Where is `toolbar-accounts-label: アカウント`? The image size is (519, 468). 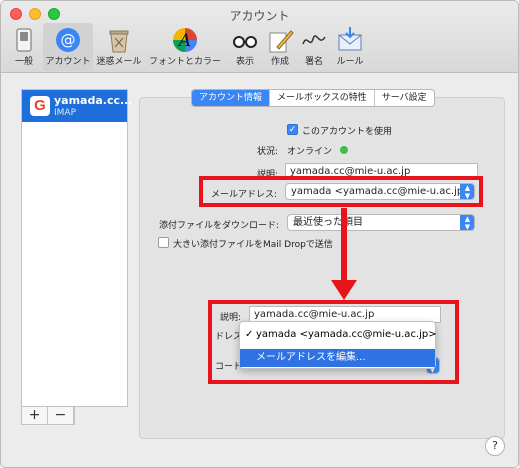 toolbar-accounts-label: アカウント is located at coordinates (68, 62).